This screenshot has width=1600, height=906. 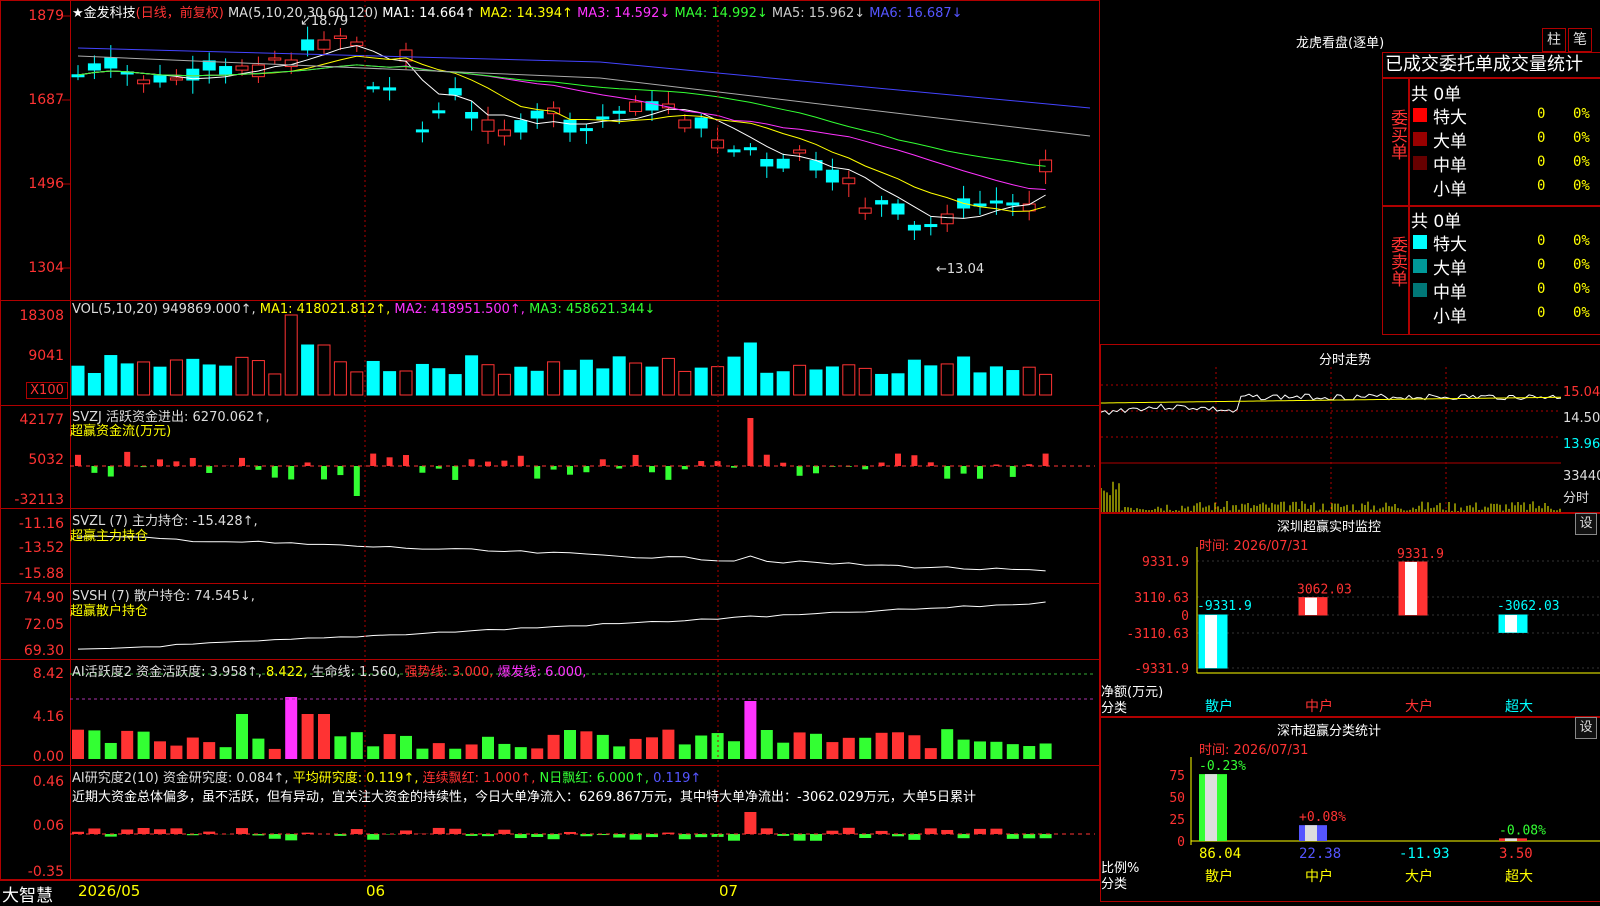 I want to click on monitor-y-label: 9331.9, so click(x=1165, y=562).